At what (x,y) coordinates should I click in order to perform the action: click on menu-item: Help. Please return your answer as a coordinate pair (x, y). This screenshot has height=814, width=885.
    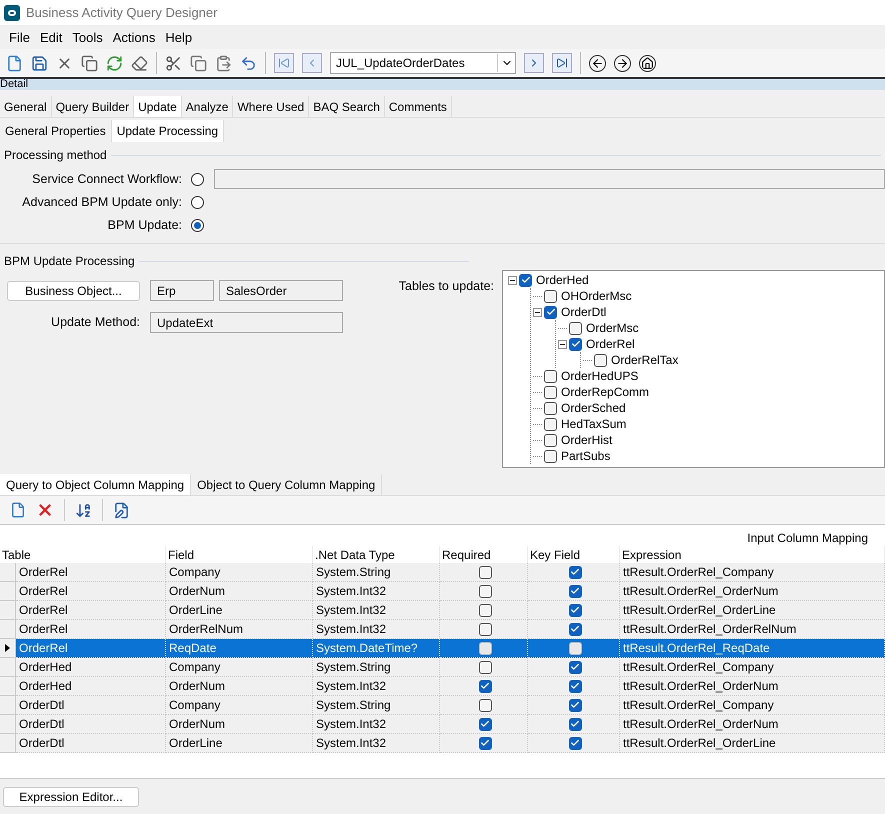
    Looking at the image, I should click on (179, 38).